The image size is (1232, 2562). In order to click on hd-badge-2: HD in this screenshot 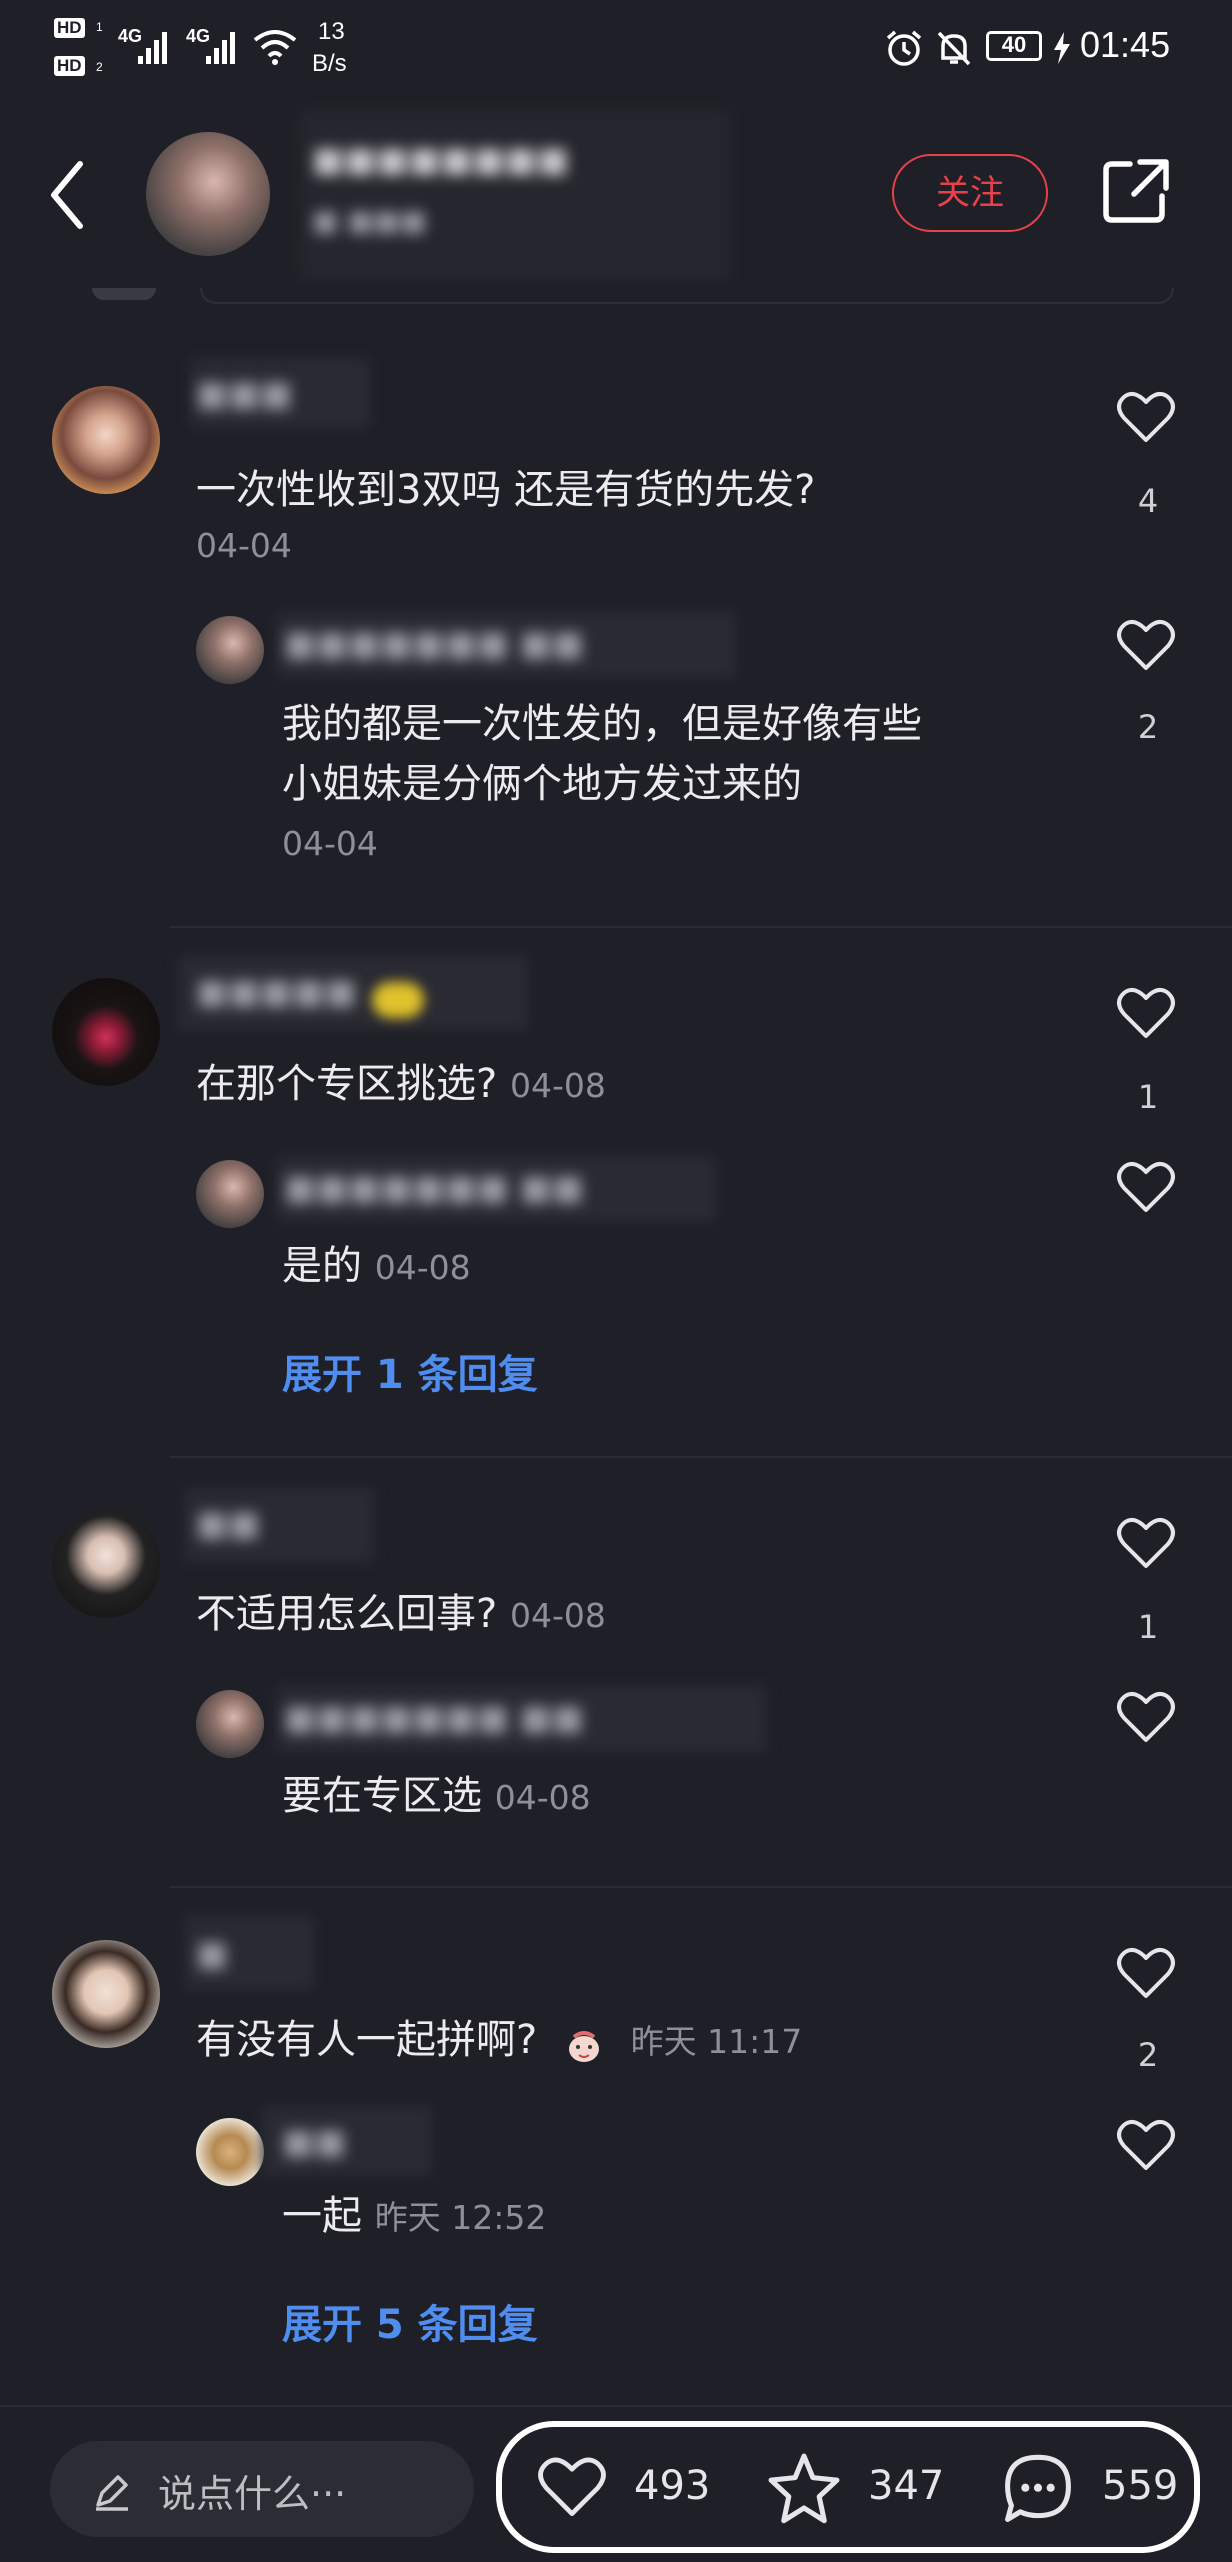, I will do `click(69, 66)`.